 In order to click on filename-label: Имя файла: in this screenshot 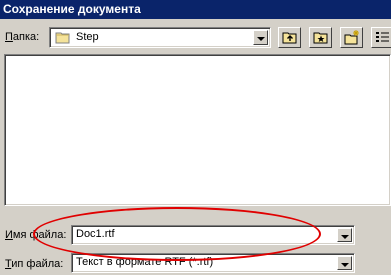, I will do `click(35, 235)`.